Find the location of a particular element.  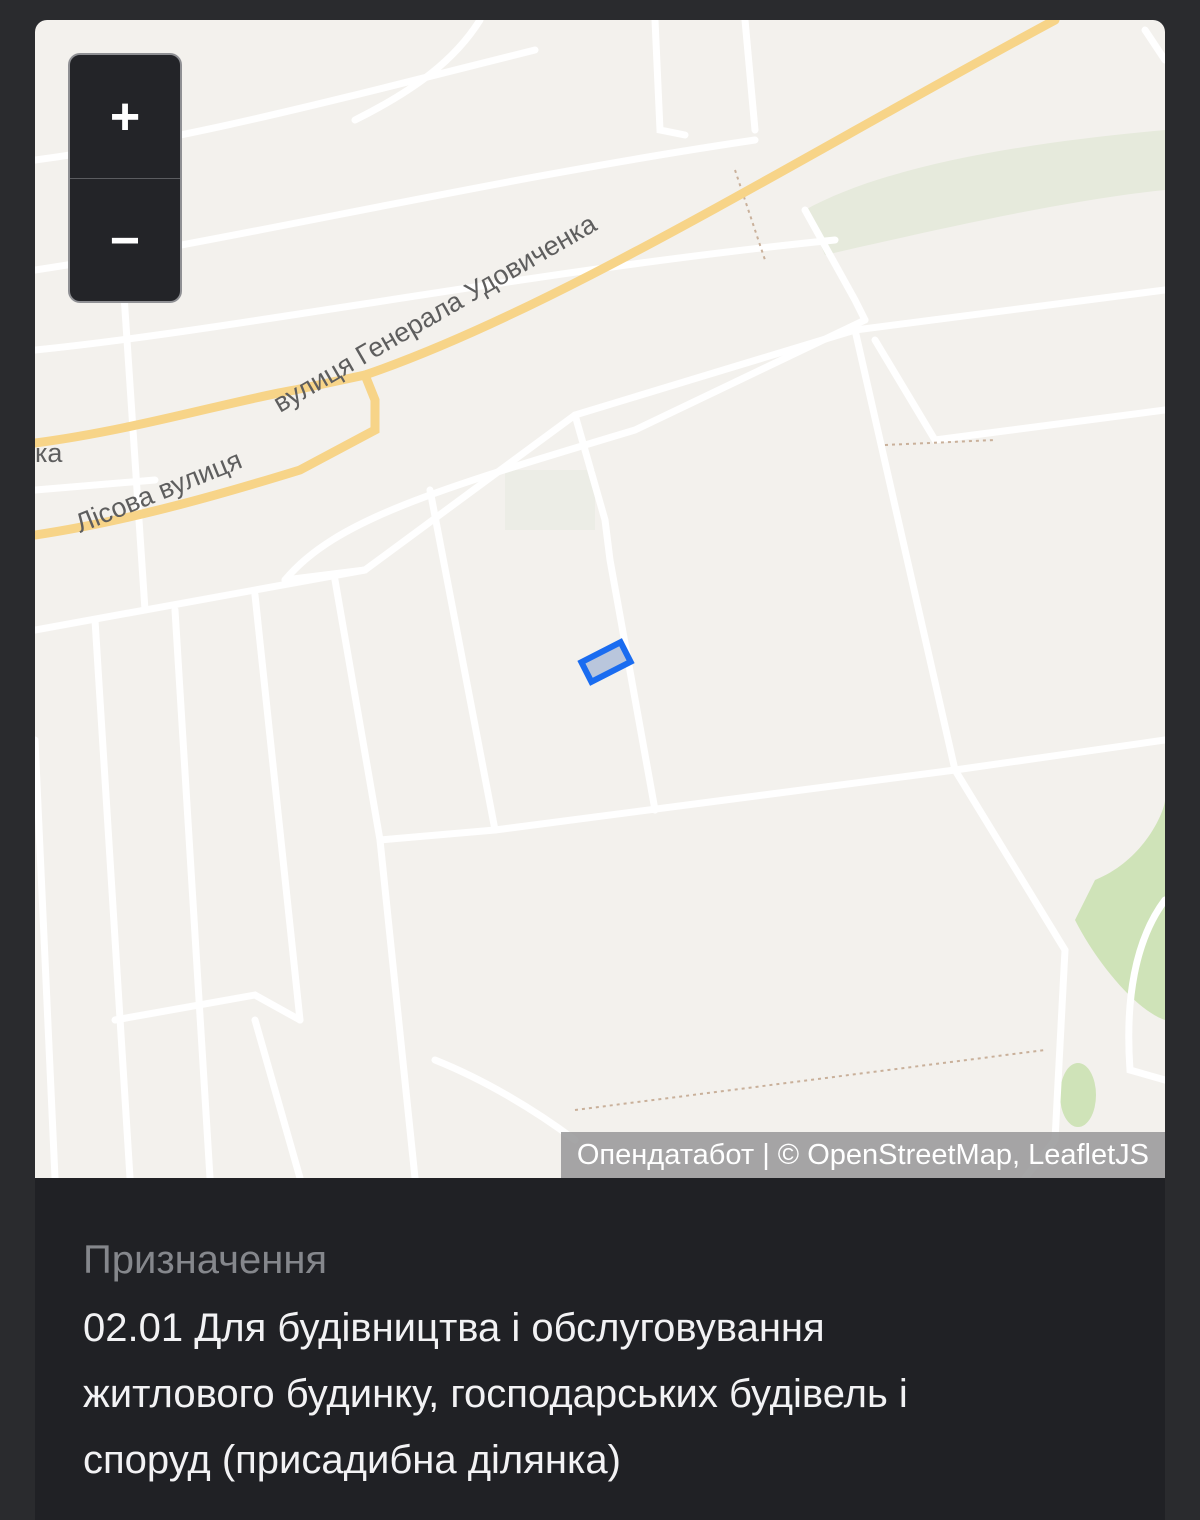

forest-patch is located at coordinates (1078, 1095).